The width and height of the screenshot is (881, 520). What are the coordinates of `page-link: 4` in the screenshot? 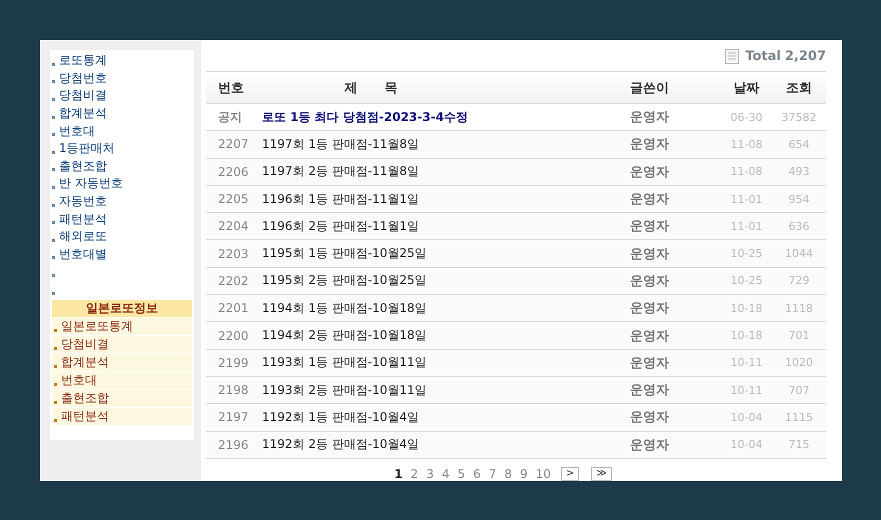 It's located at (446, 473).